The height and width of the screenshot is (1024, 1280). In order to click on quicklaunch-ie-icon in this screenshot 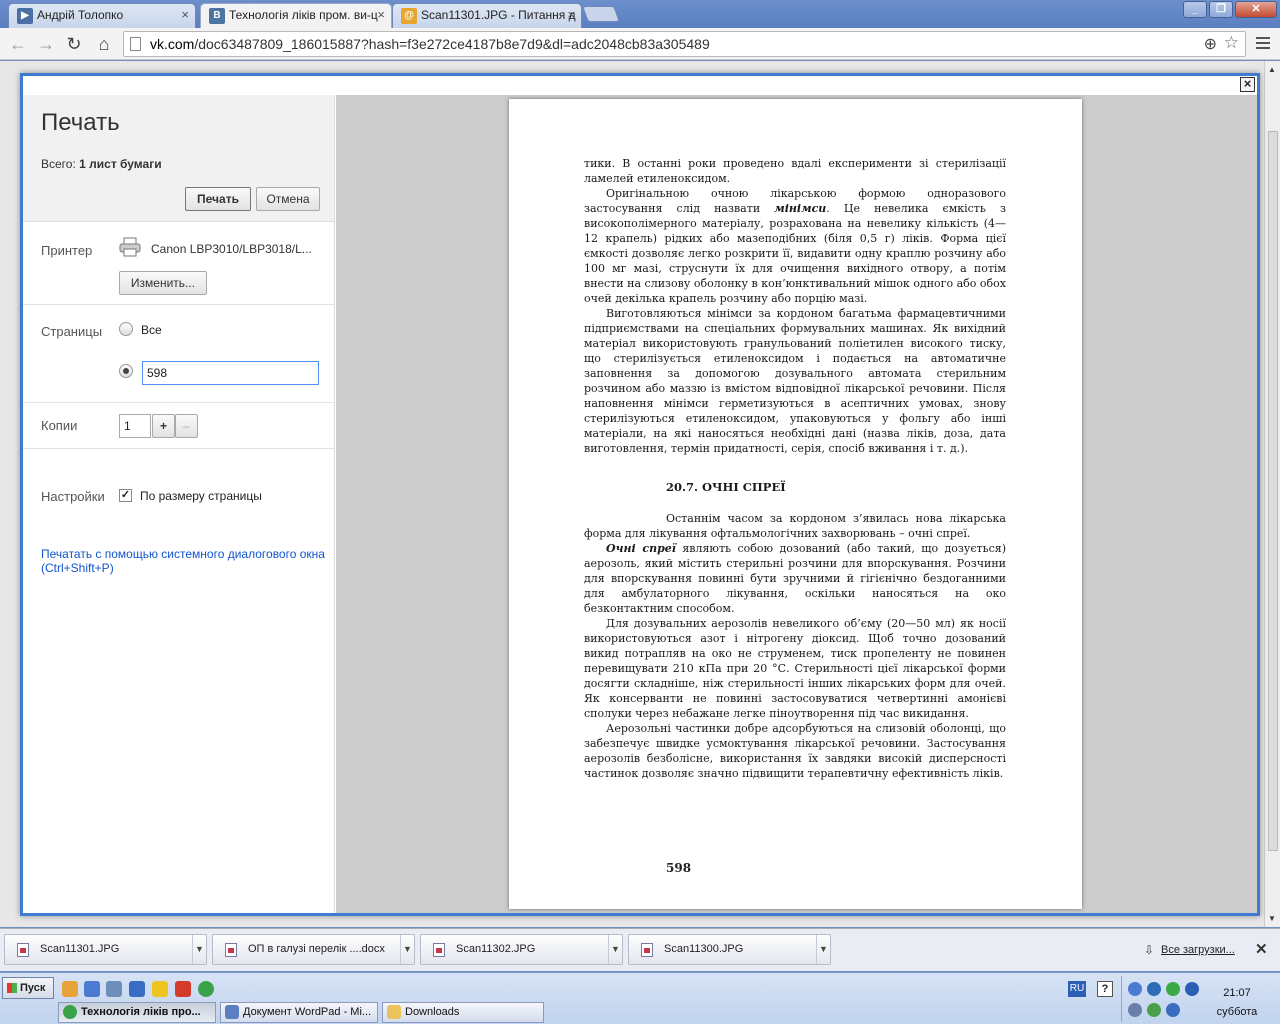, I will do `click(92, 989)`.